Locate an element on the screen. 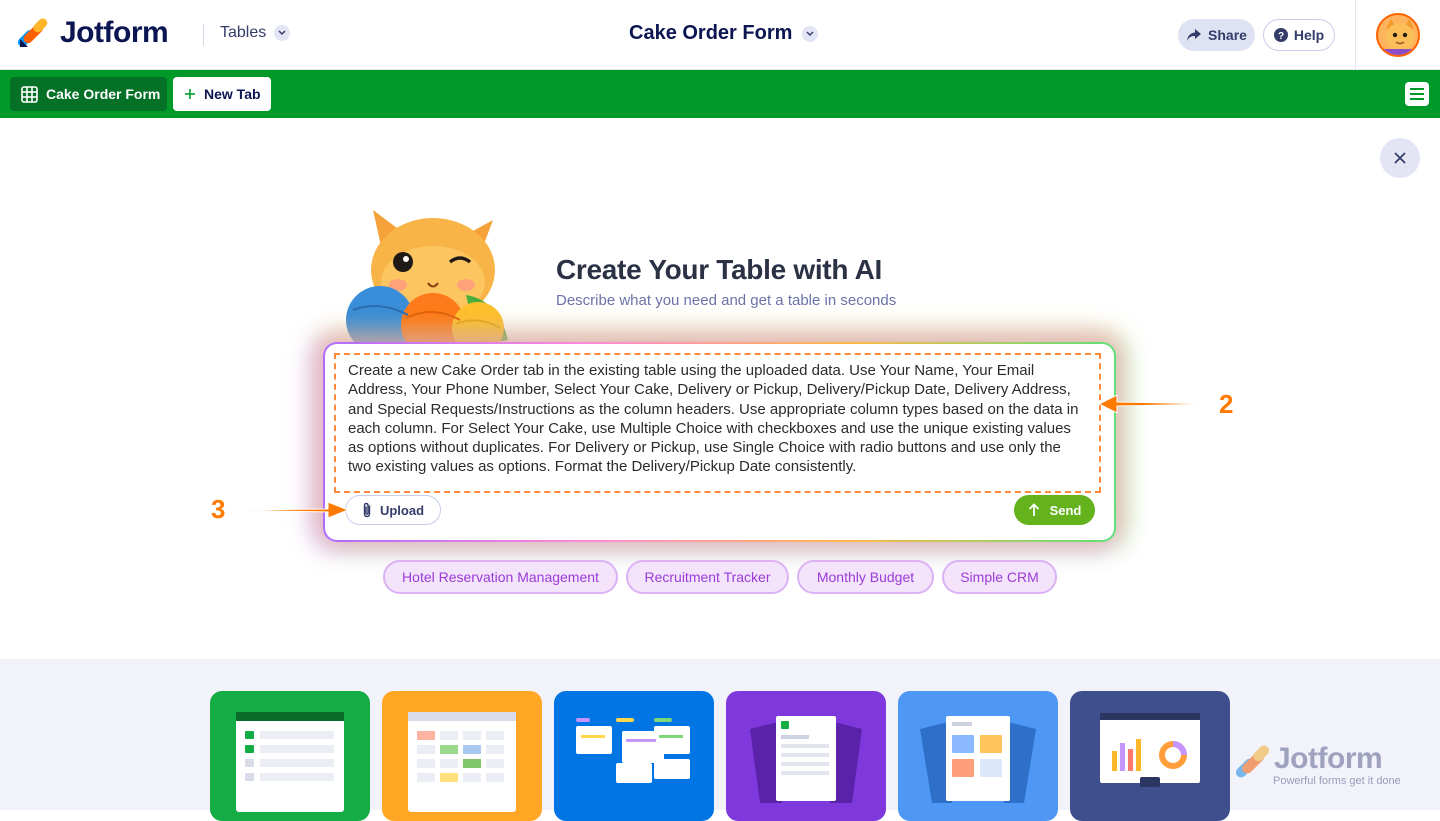  new-tab-label: New Tab is located at coordinates (232, 94).